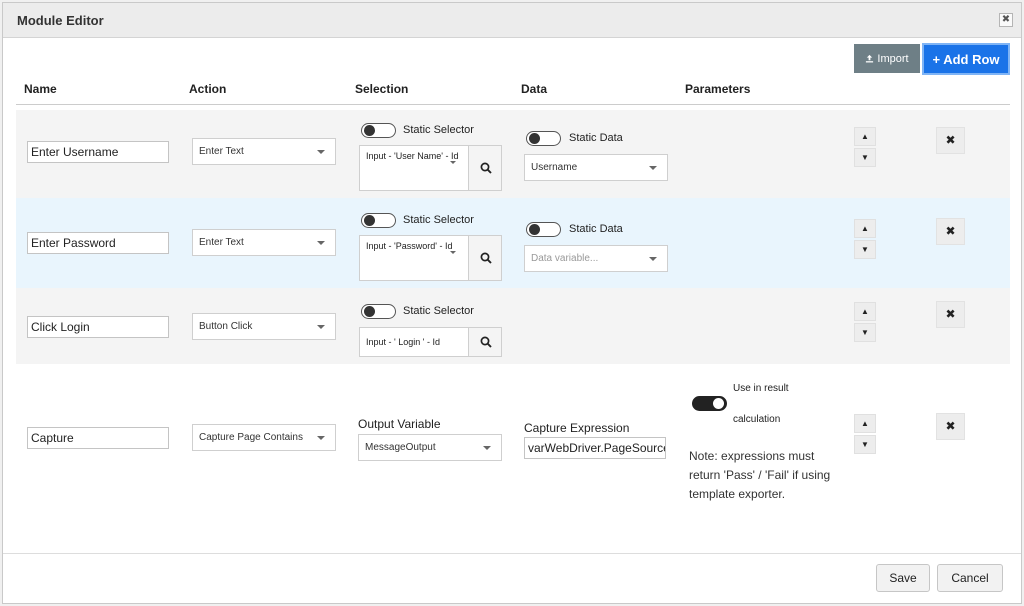  I want to click on selector-group: Input - 'Password' - Id, so click(430, 258).